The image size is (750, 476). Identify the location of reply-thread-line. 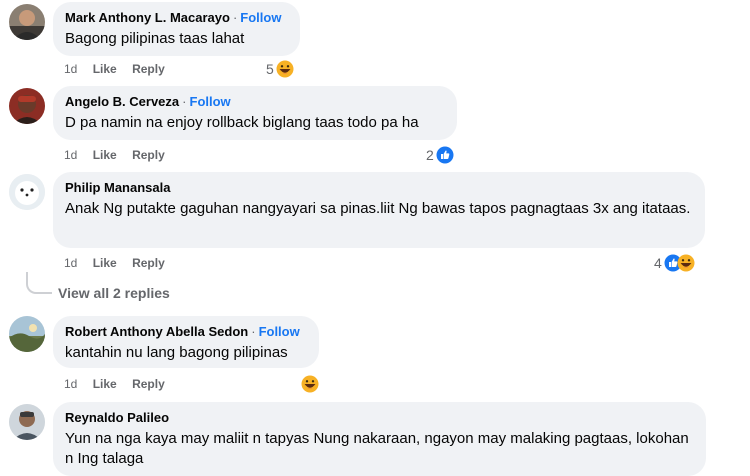
(39, 283).